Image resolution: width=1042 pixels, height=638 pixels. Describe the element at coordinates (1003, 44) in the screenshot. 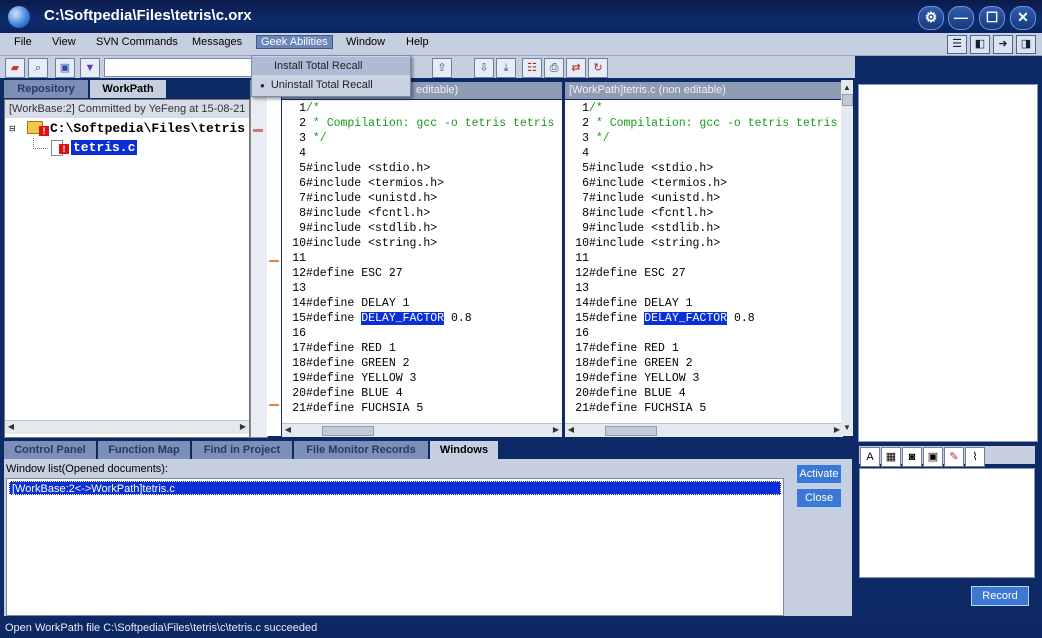

I see `forward-icon: ➜` at that location.